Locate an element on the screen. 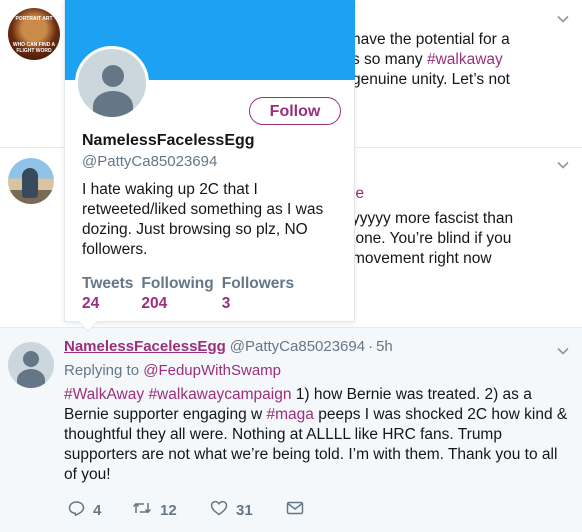 The width and height of the screenshot is (582, 532). stat-label: Following is located at coordinates (177, 283).